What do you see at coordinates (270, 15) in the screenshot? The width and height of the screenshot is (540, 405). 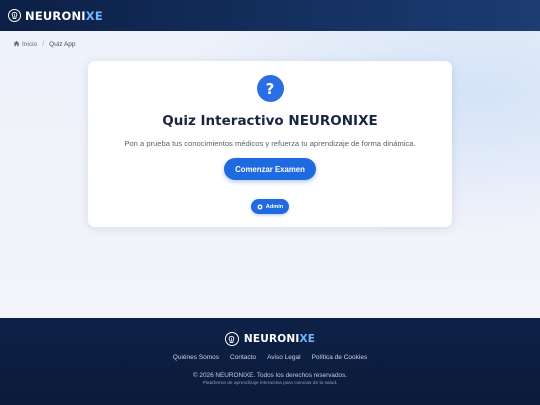 I see `top-navbar: NEURONIXE` at bounding box center [270, 15].